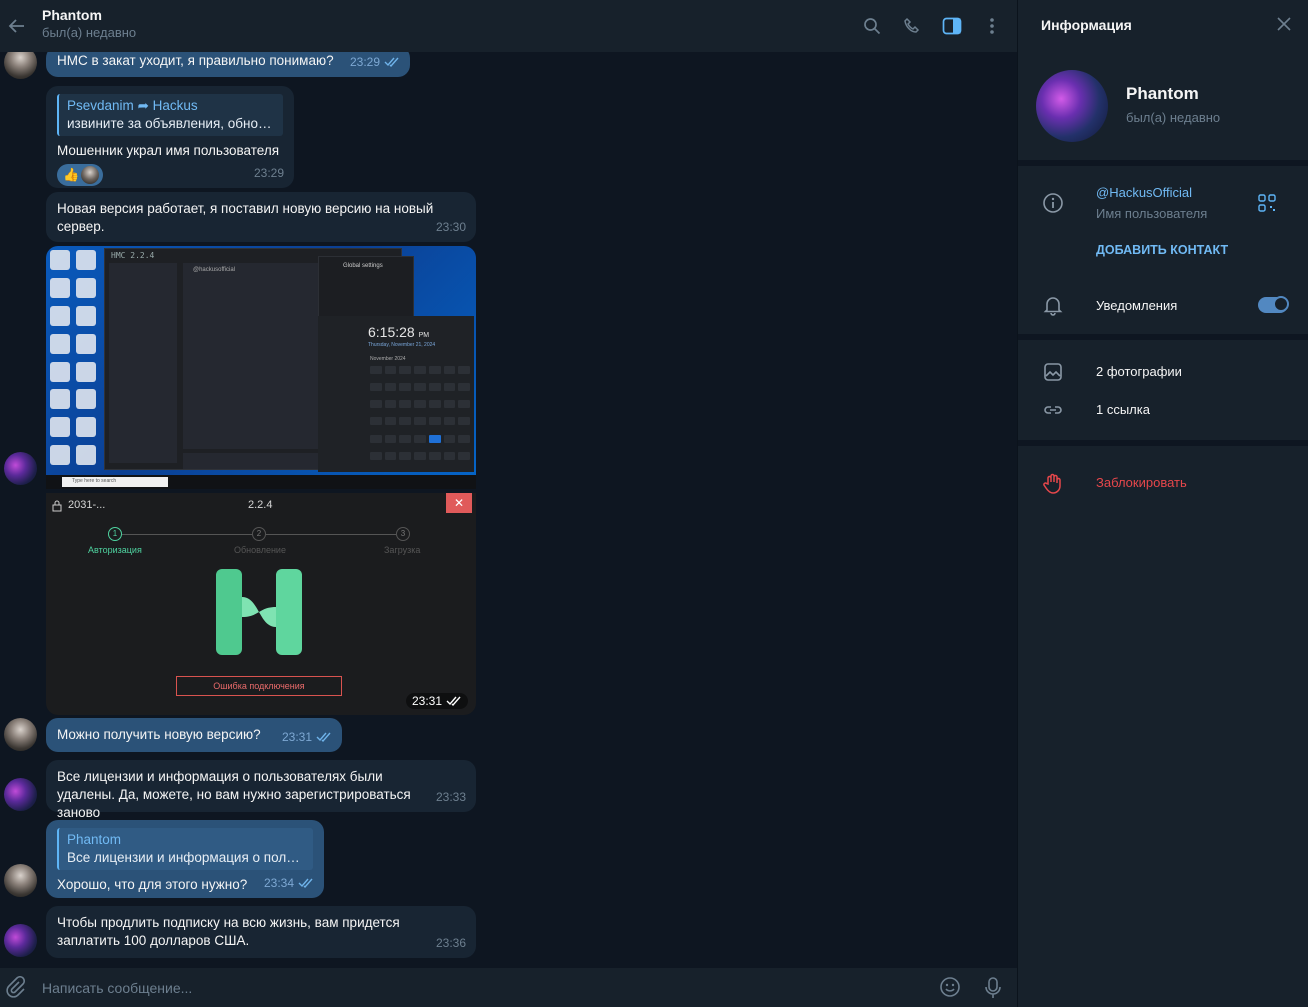  I want to click on header-actions, so click(932, 26).